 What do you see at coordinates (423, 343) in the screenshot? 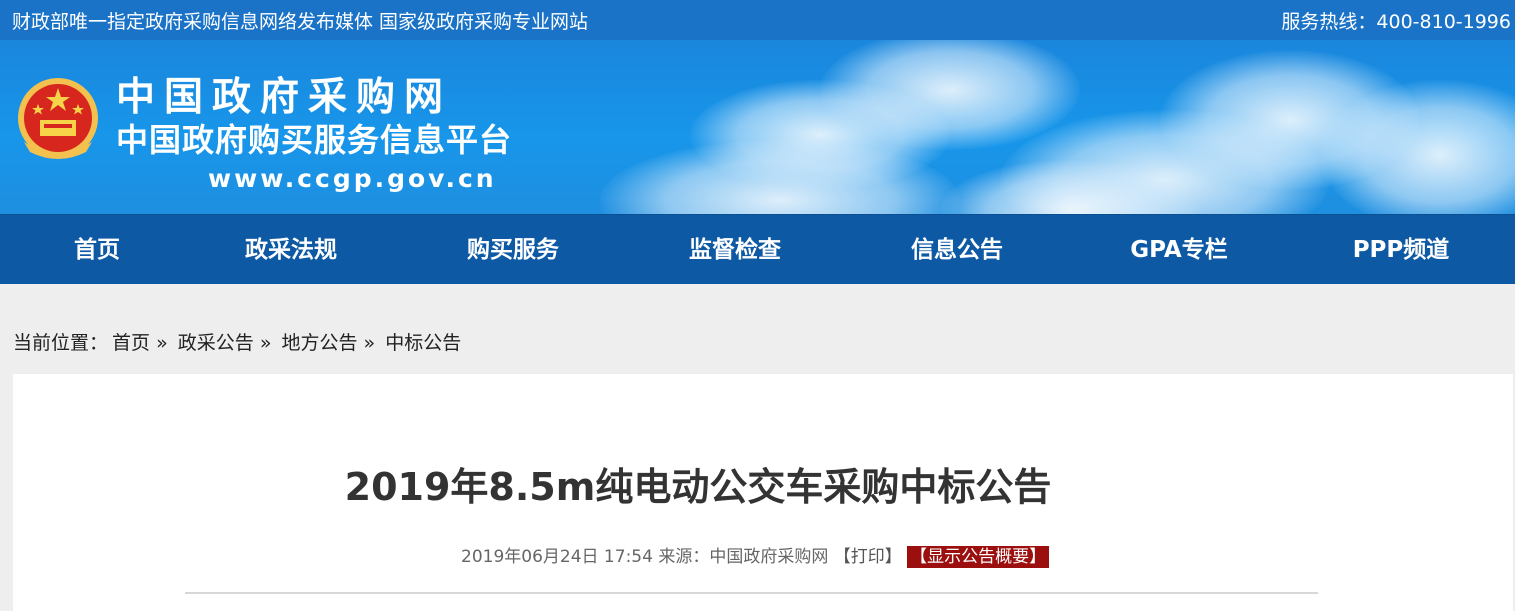
I see `breadcrumb-award-announcements: 中标公告` at bounding box center [423, 343].